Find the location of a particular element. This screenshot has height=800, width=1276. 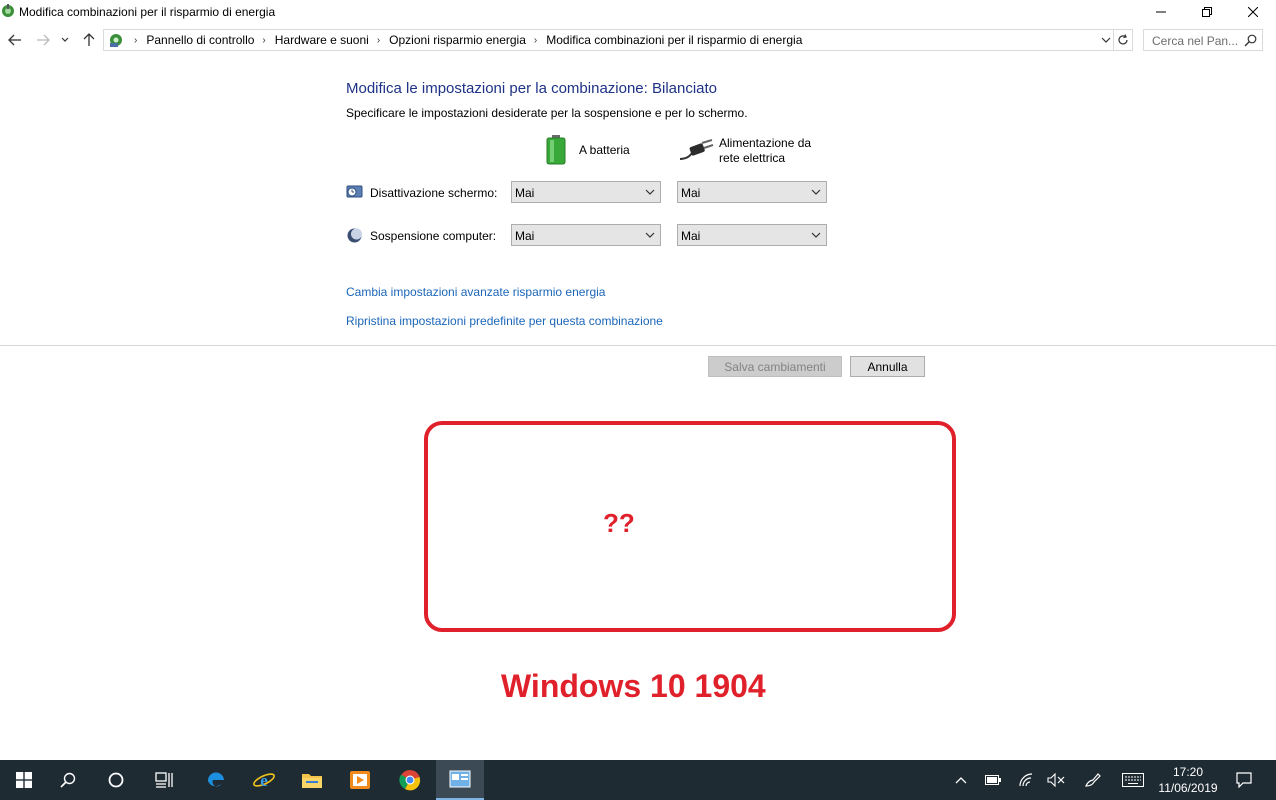

breadcrumb-power-options: Opzioni risparmio energia is located at coordinates (457, 40).